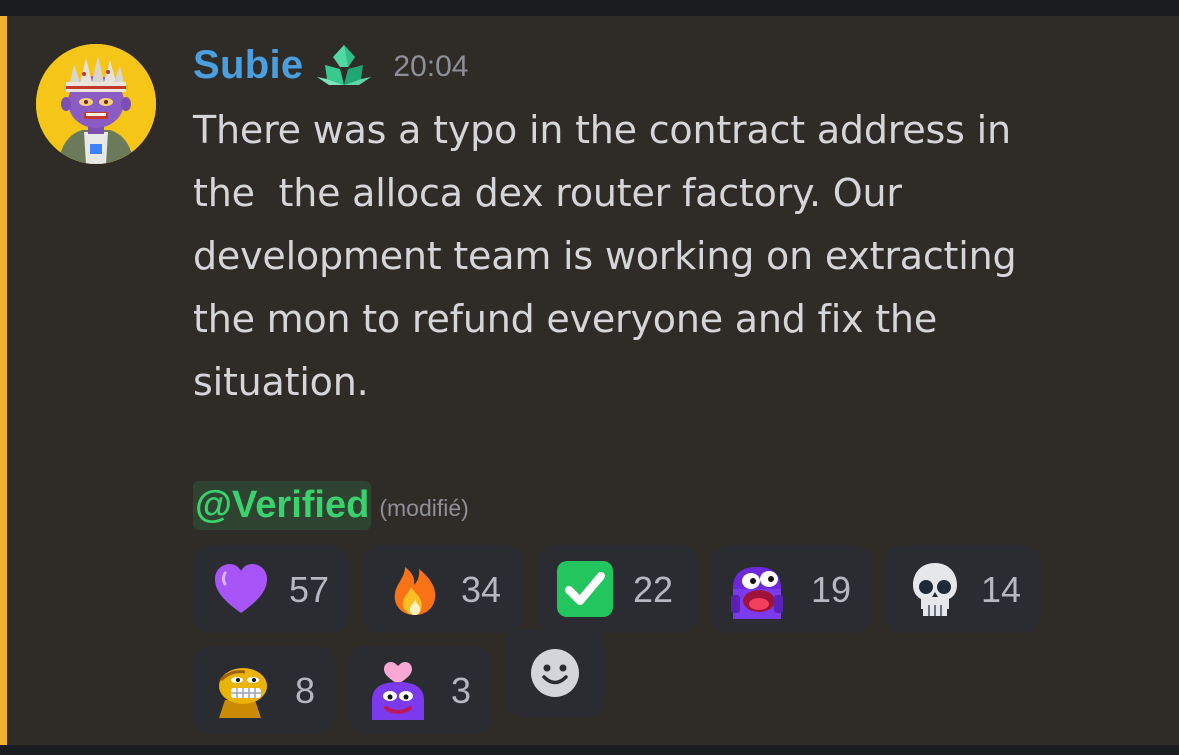  I want to click on reaction-purple-heart: 57, so click(271, 589).